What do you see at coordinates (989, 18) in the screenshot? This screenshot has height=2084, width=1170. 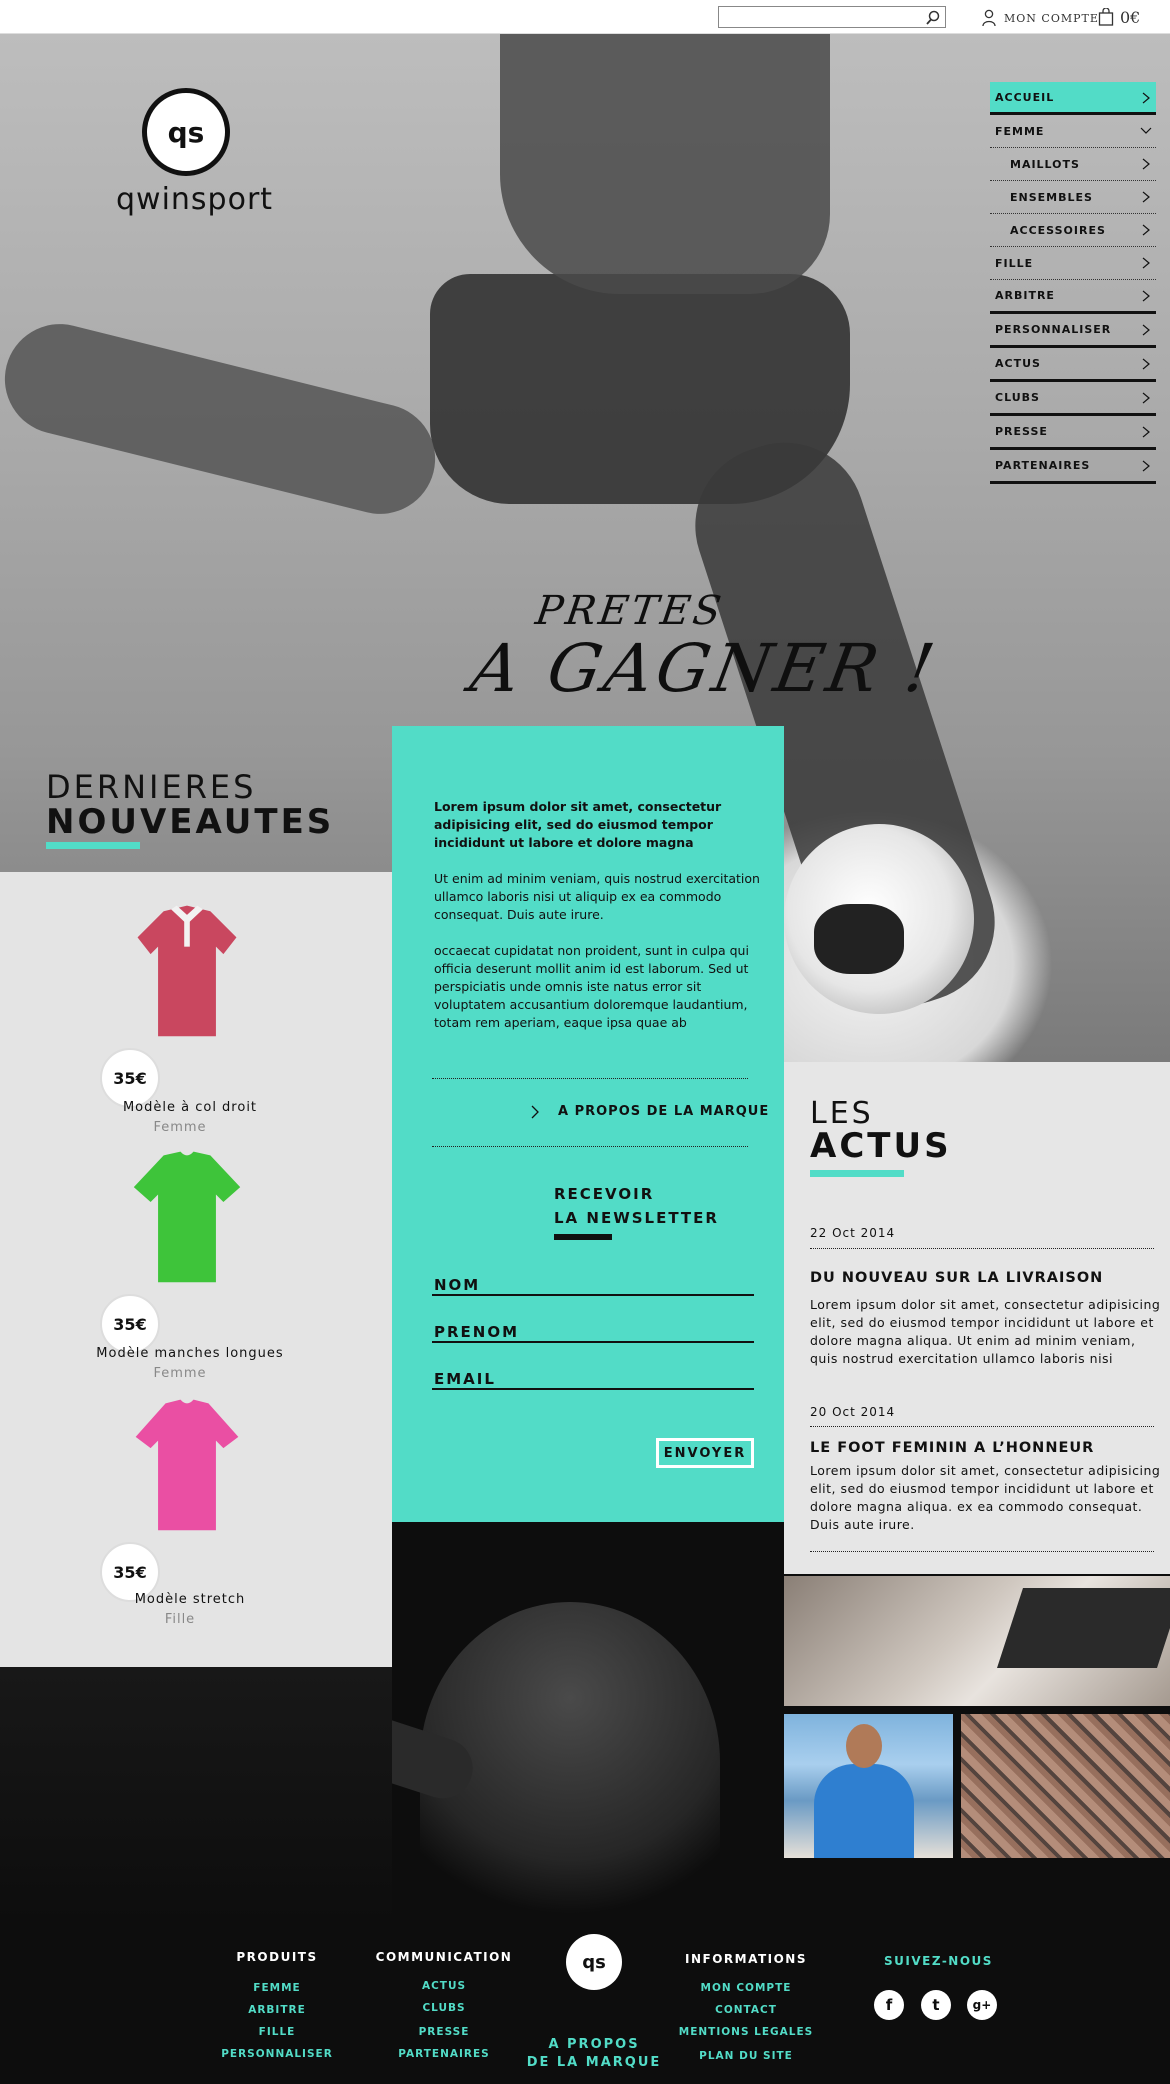 I see `user-icon` at bounding box center [989, 18].